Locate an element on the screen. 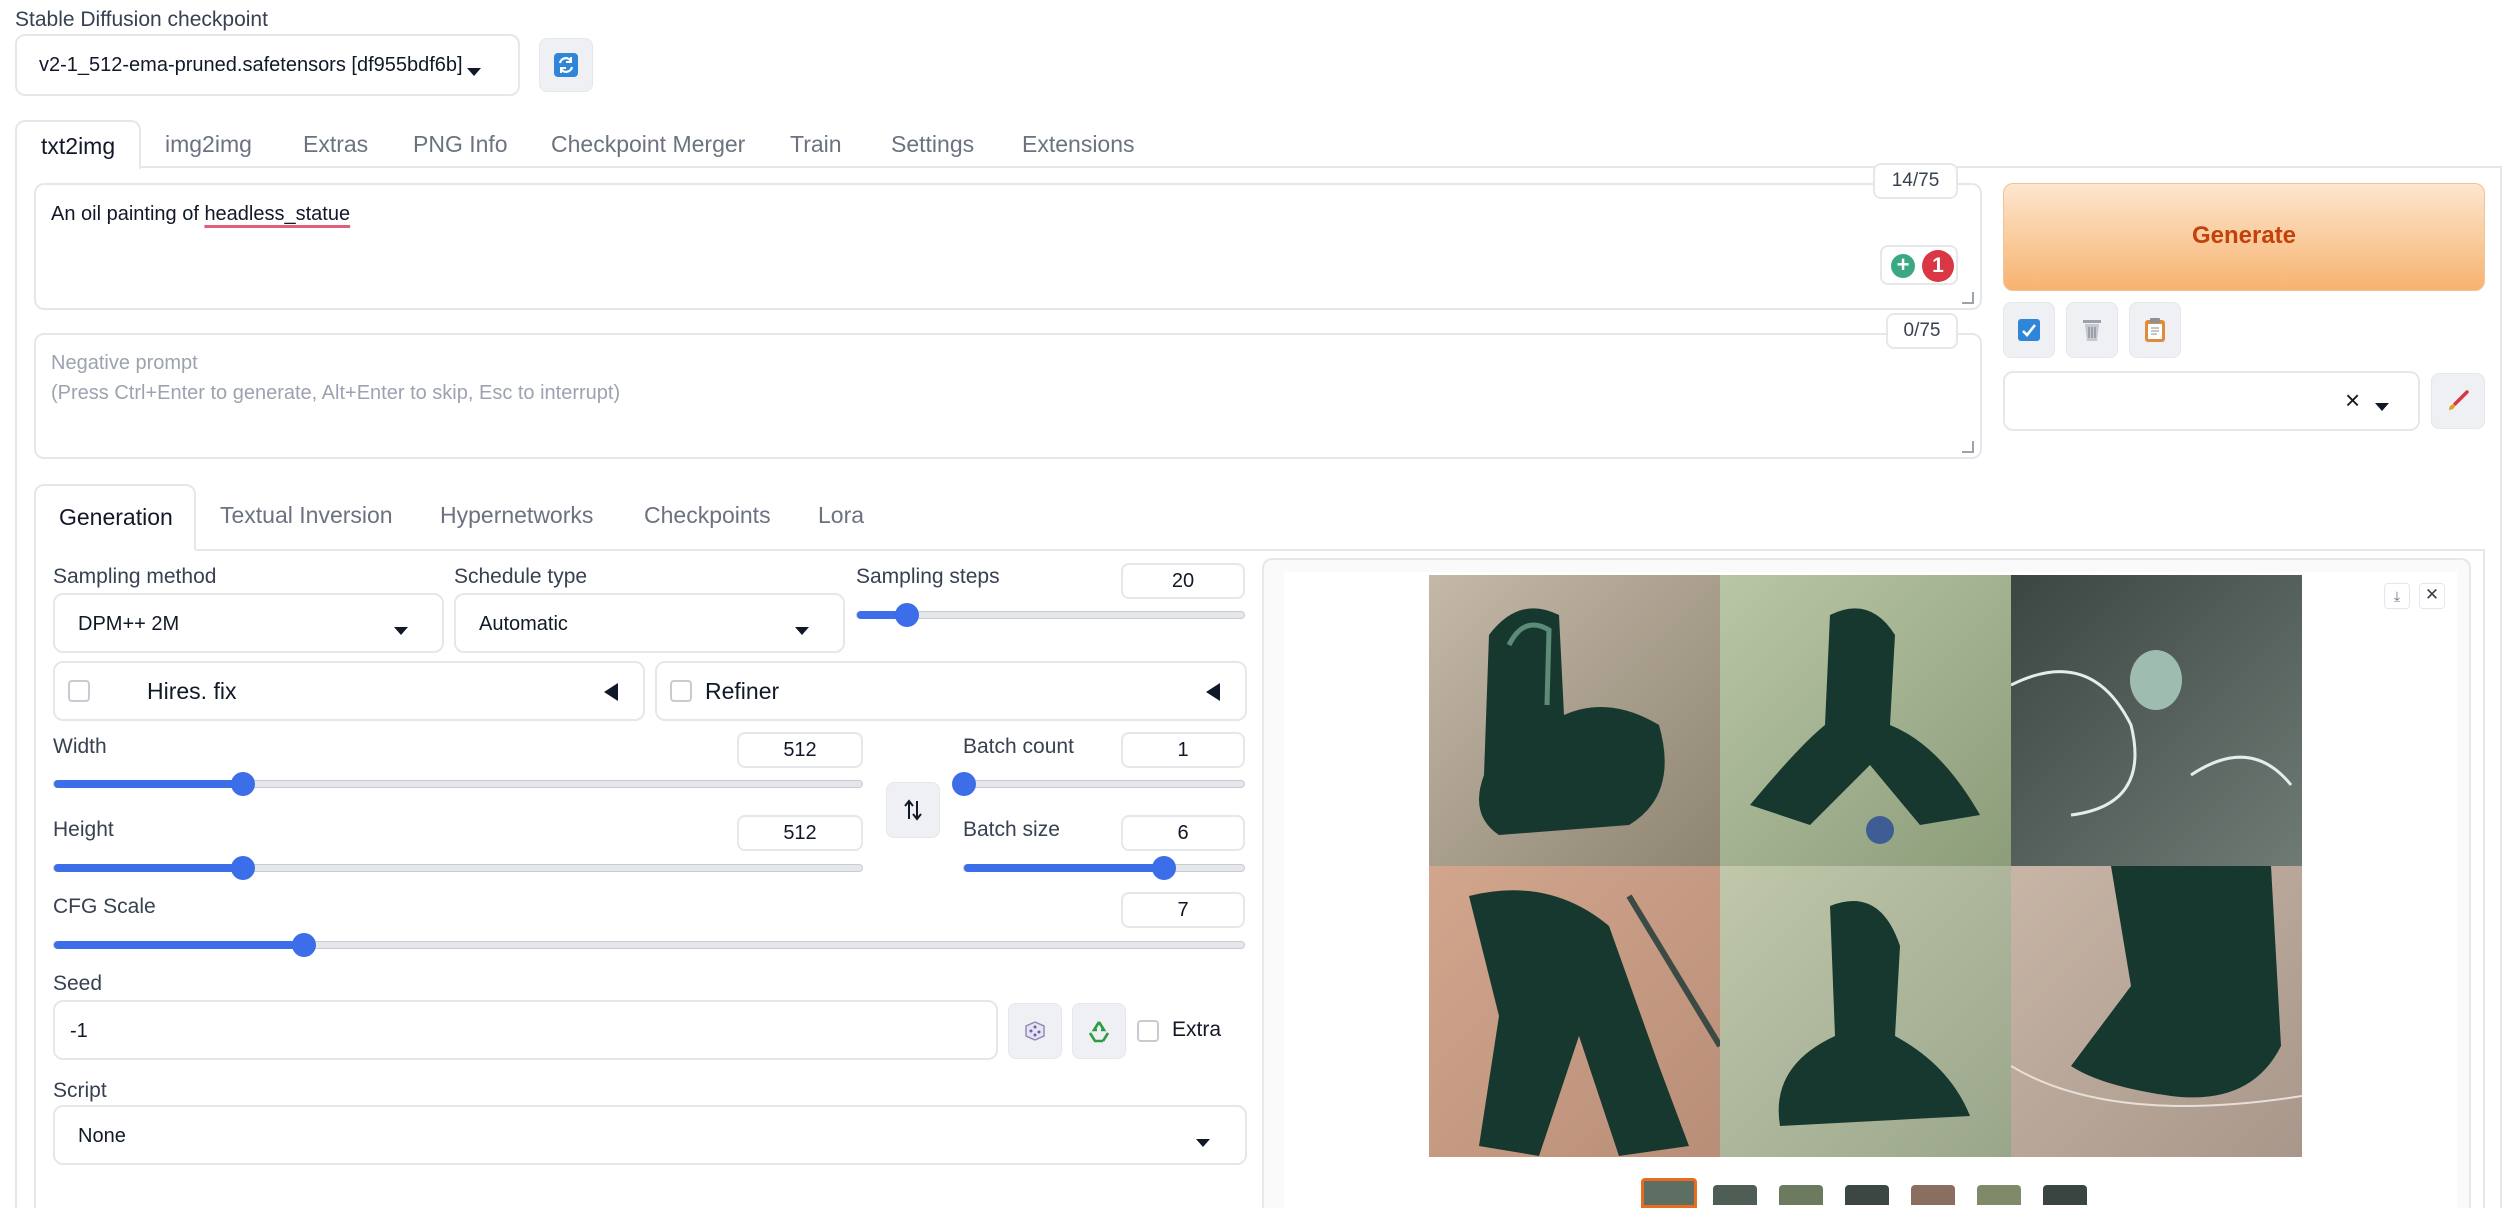  clear-styles-icon: × is located at coordinates (2352, 400).